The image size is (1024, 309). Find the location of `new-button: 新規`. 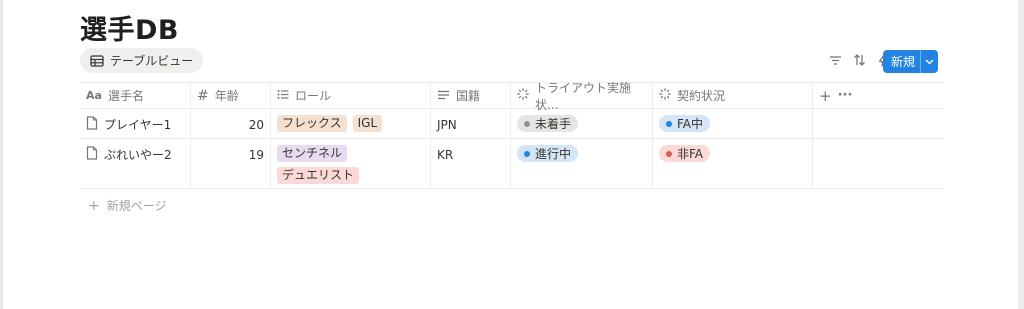

new-button: 新規 is located at coordinates (910, 61).